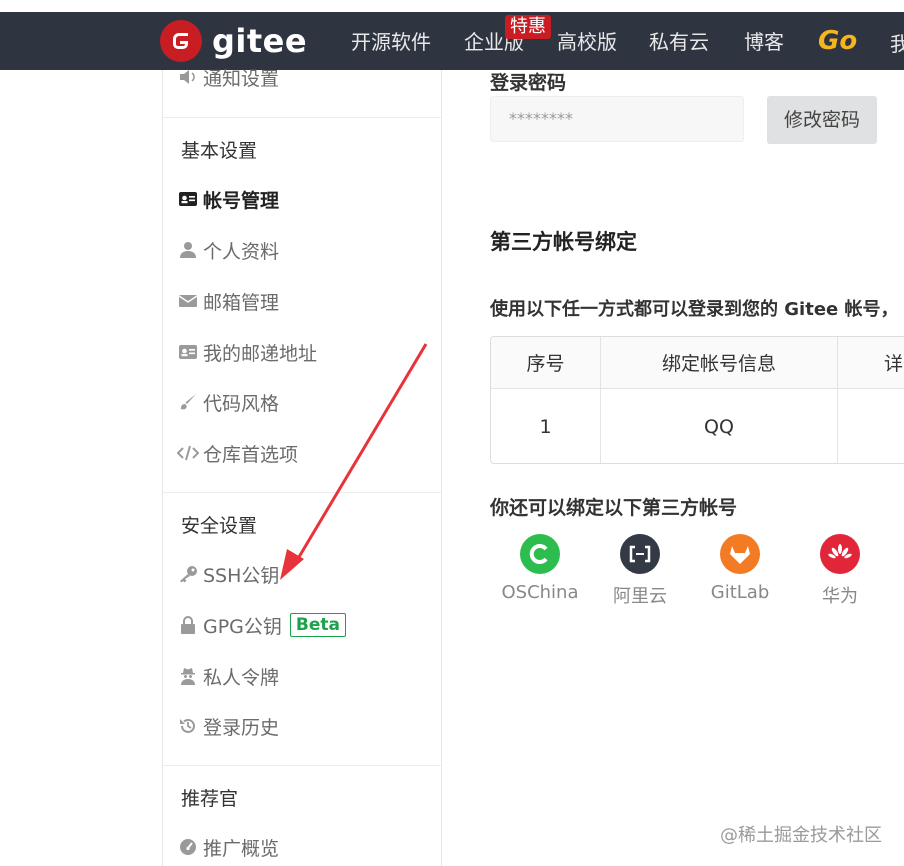 Image resolution: width=904 pixels, height=866 pixels. I want to click on nav-education: 高校版, so click(587, 42).